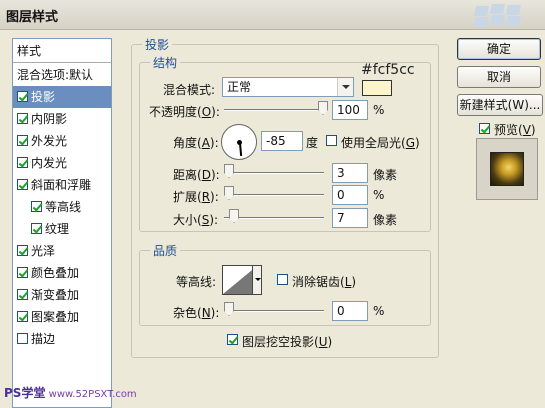  I want to click on style-item-texture: 纹理, so click(62, 229).